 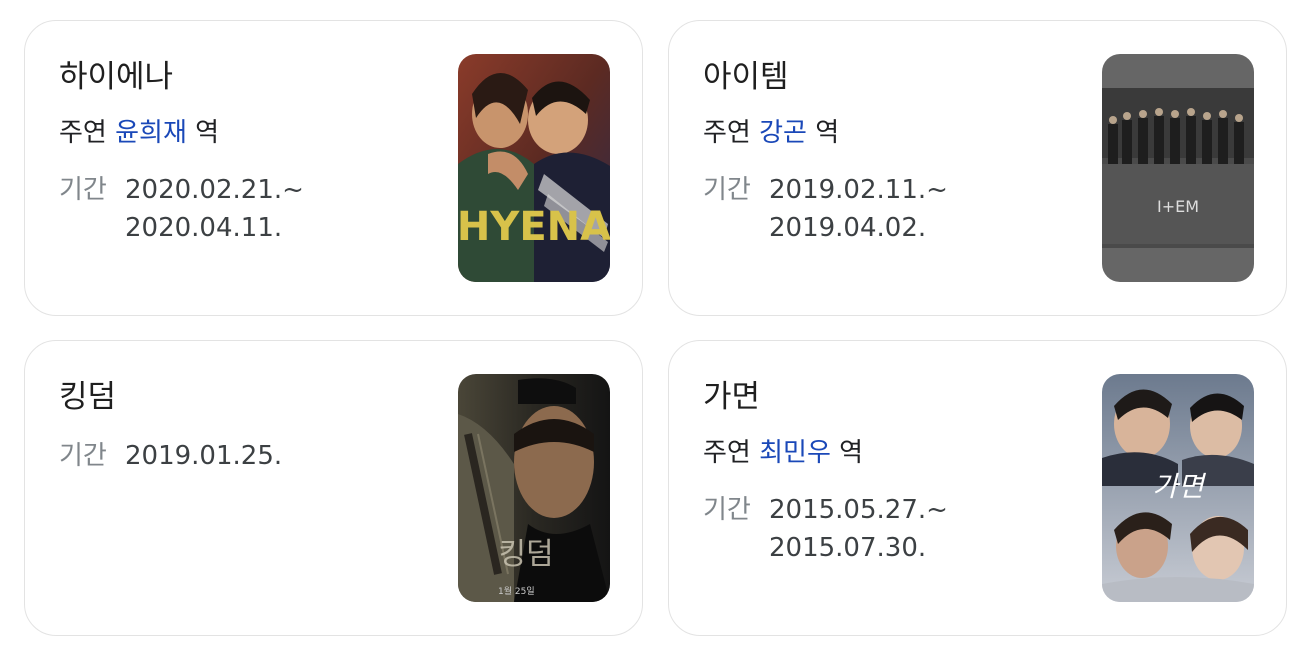 I want to click on drama-title: 아이템, so click(x=746, y=77).